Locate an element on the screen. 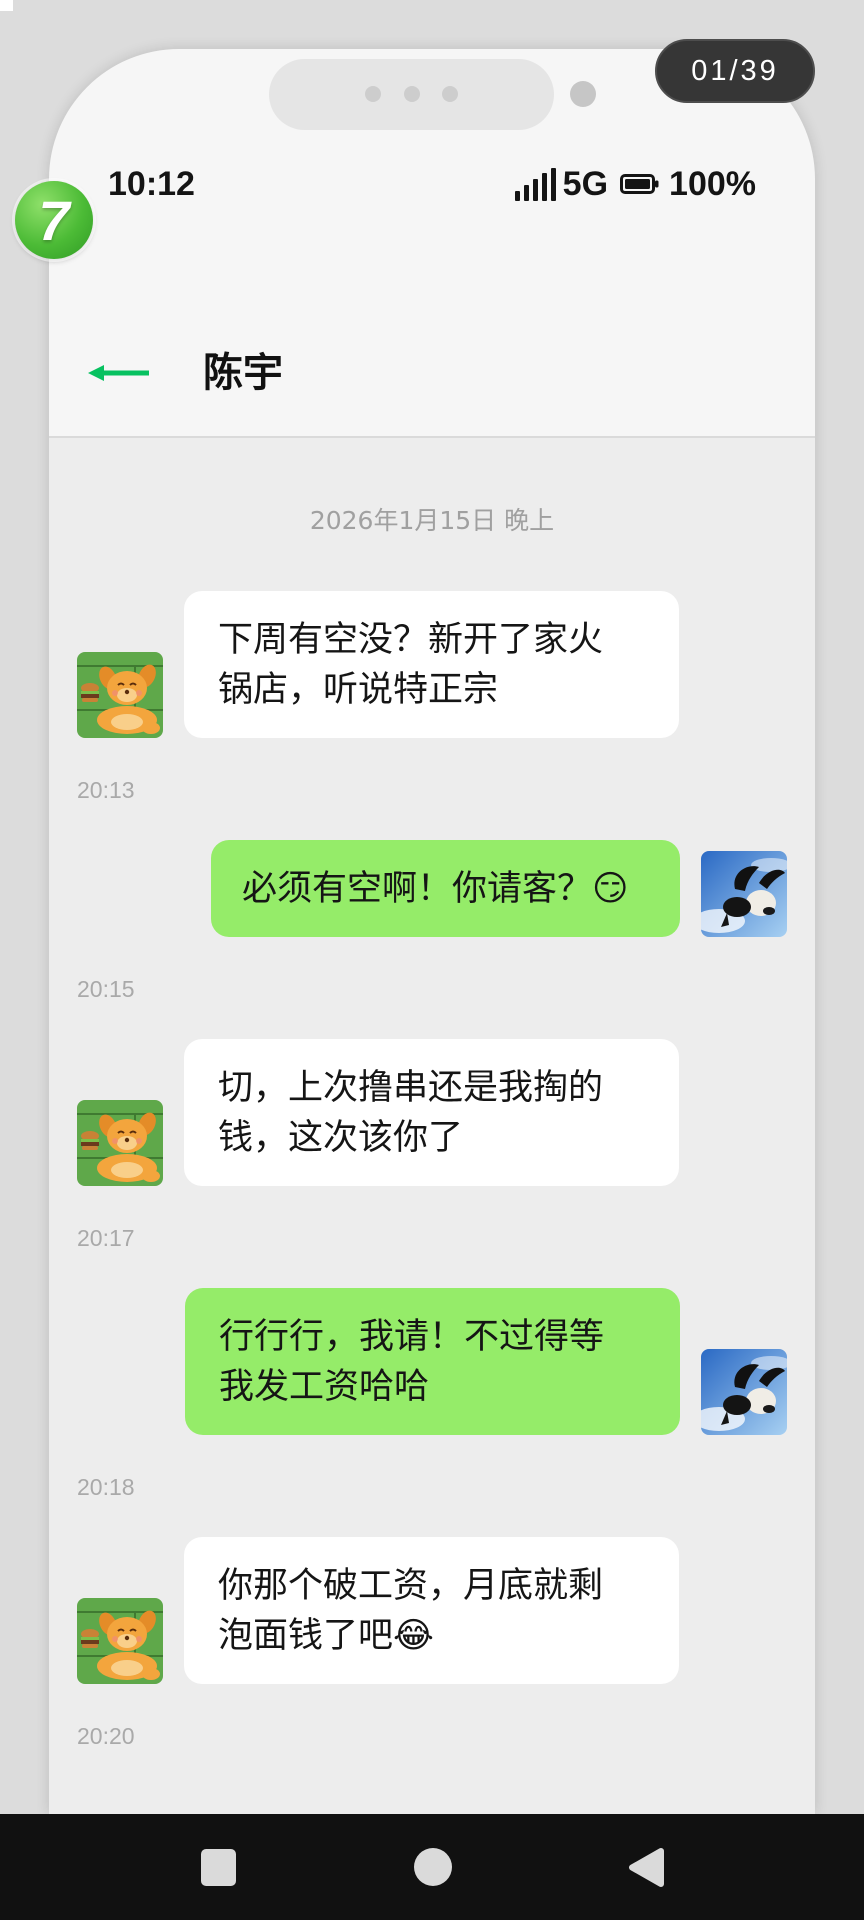 Image resolution: width=864 pixels, height=1920 pixels. arrow-left-icon is located at coordinates (118, 373).